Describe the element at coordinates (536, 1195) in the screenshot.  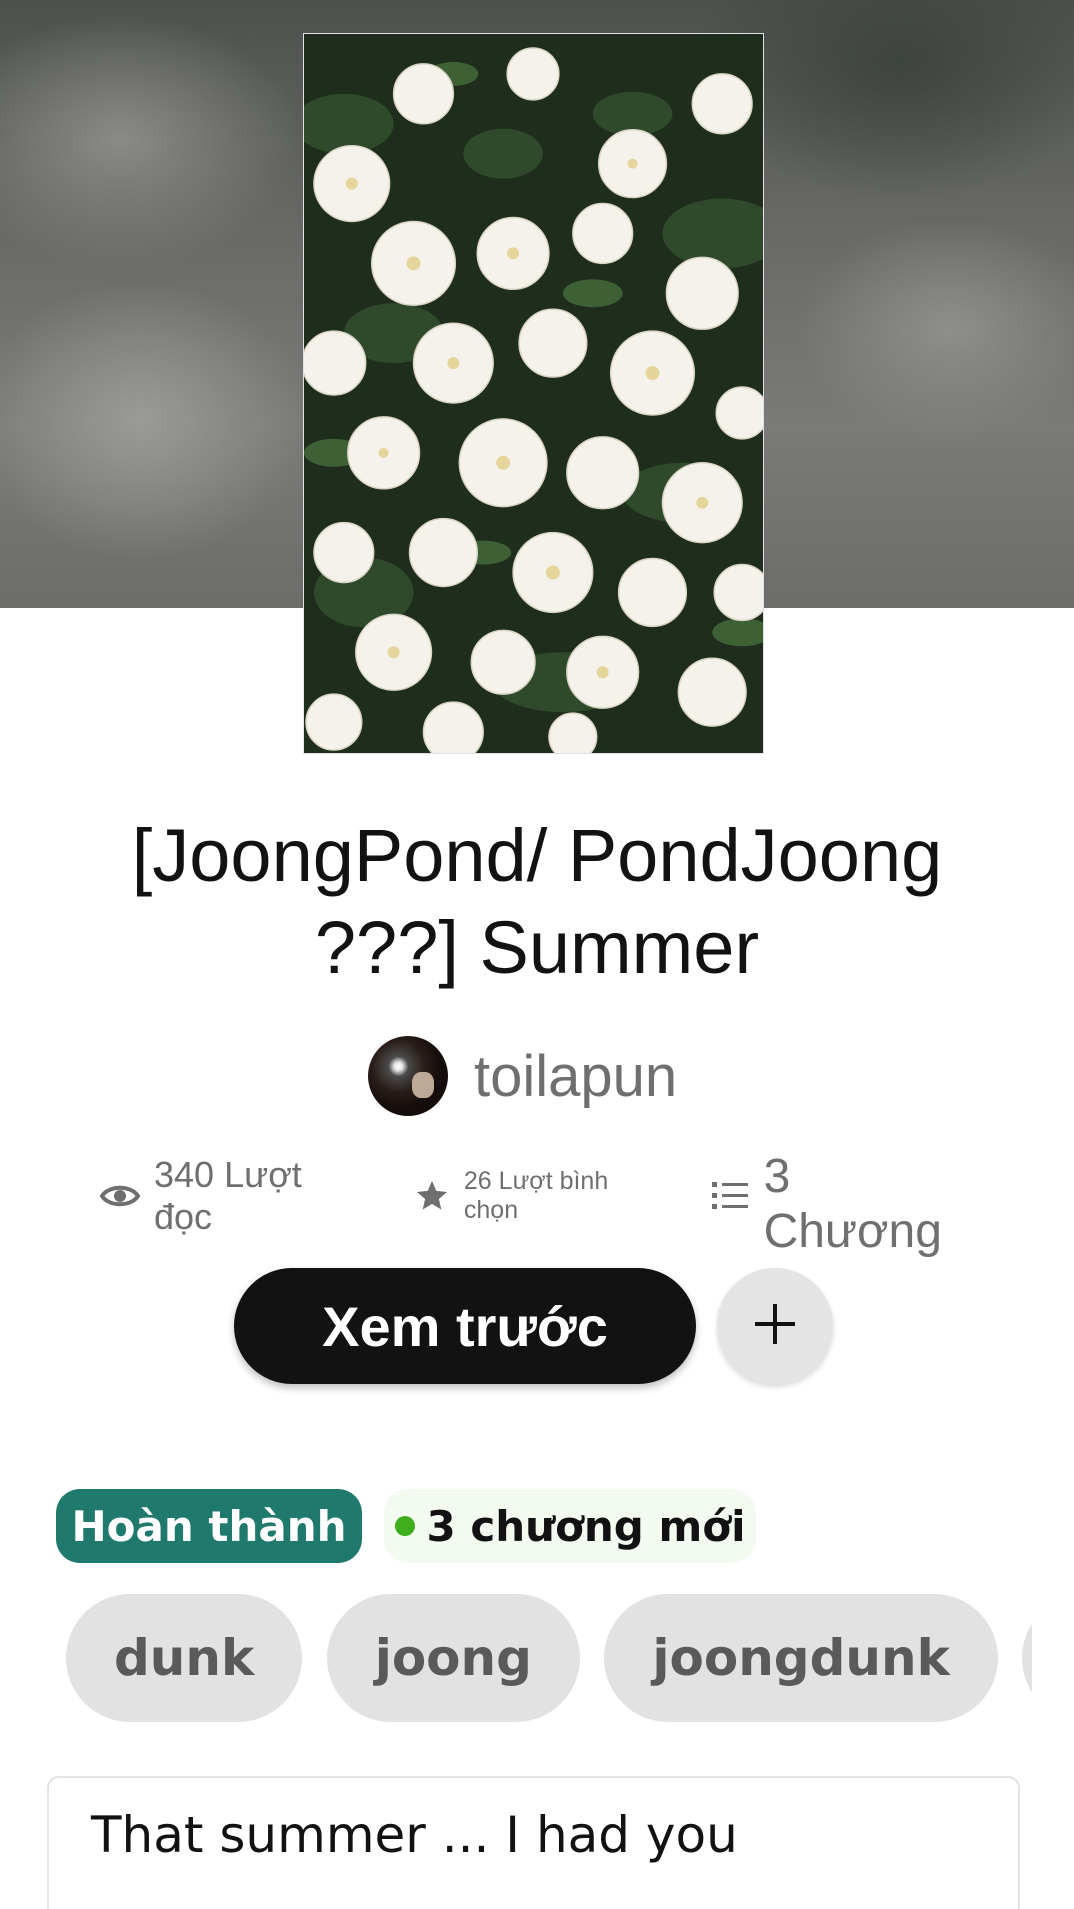
I see `votes-count: 26 Lượt bình chọn` at that location.